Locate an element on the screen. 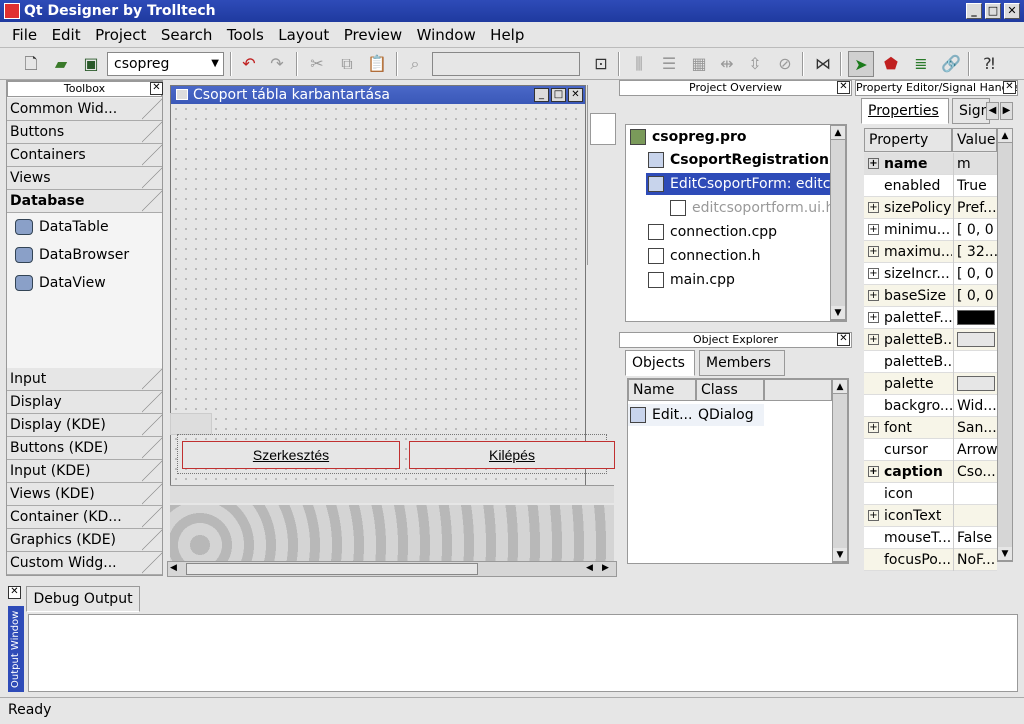 This screenshot has height=724, width=1024. form-close-icon: ✕ is located at coordinates (575, 95).